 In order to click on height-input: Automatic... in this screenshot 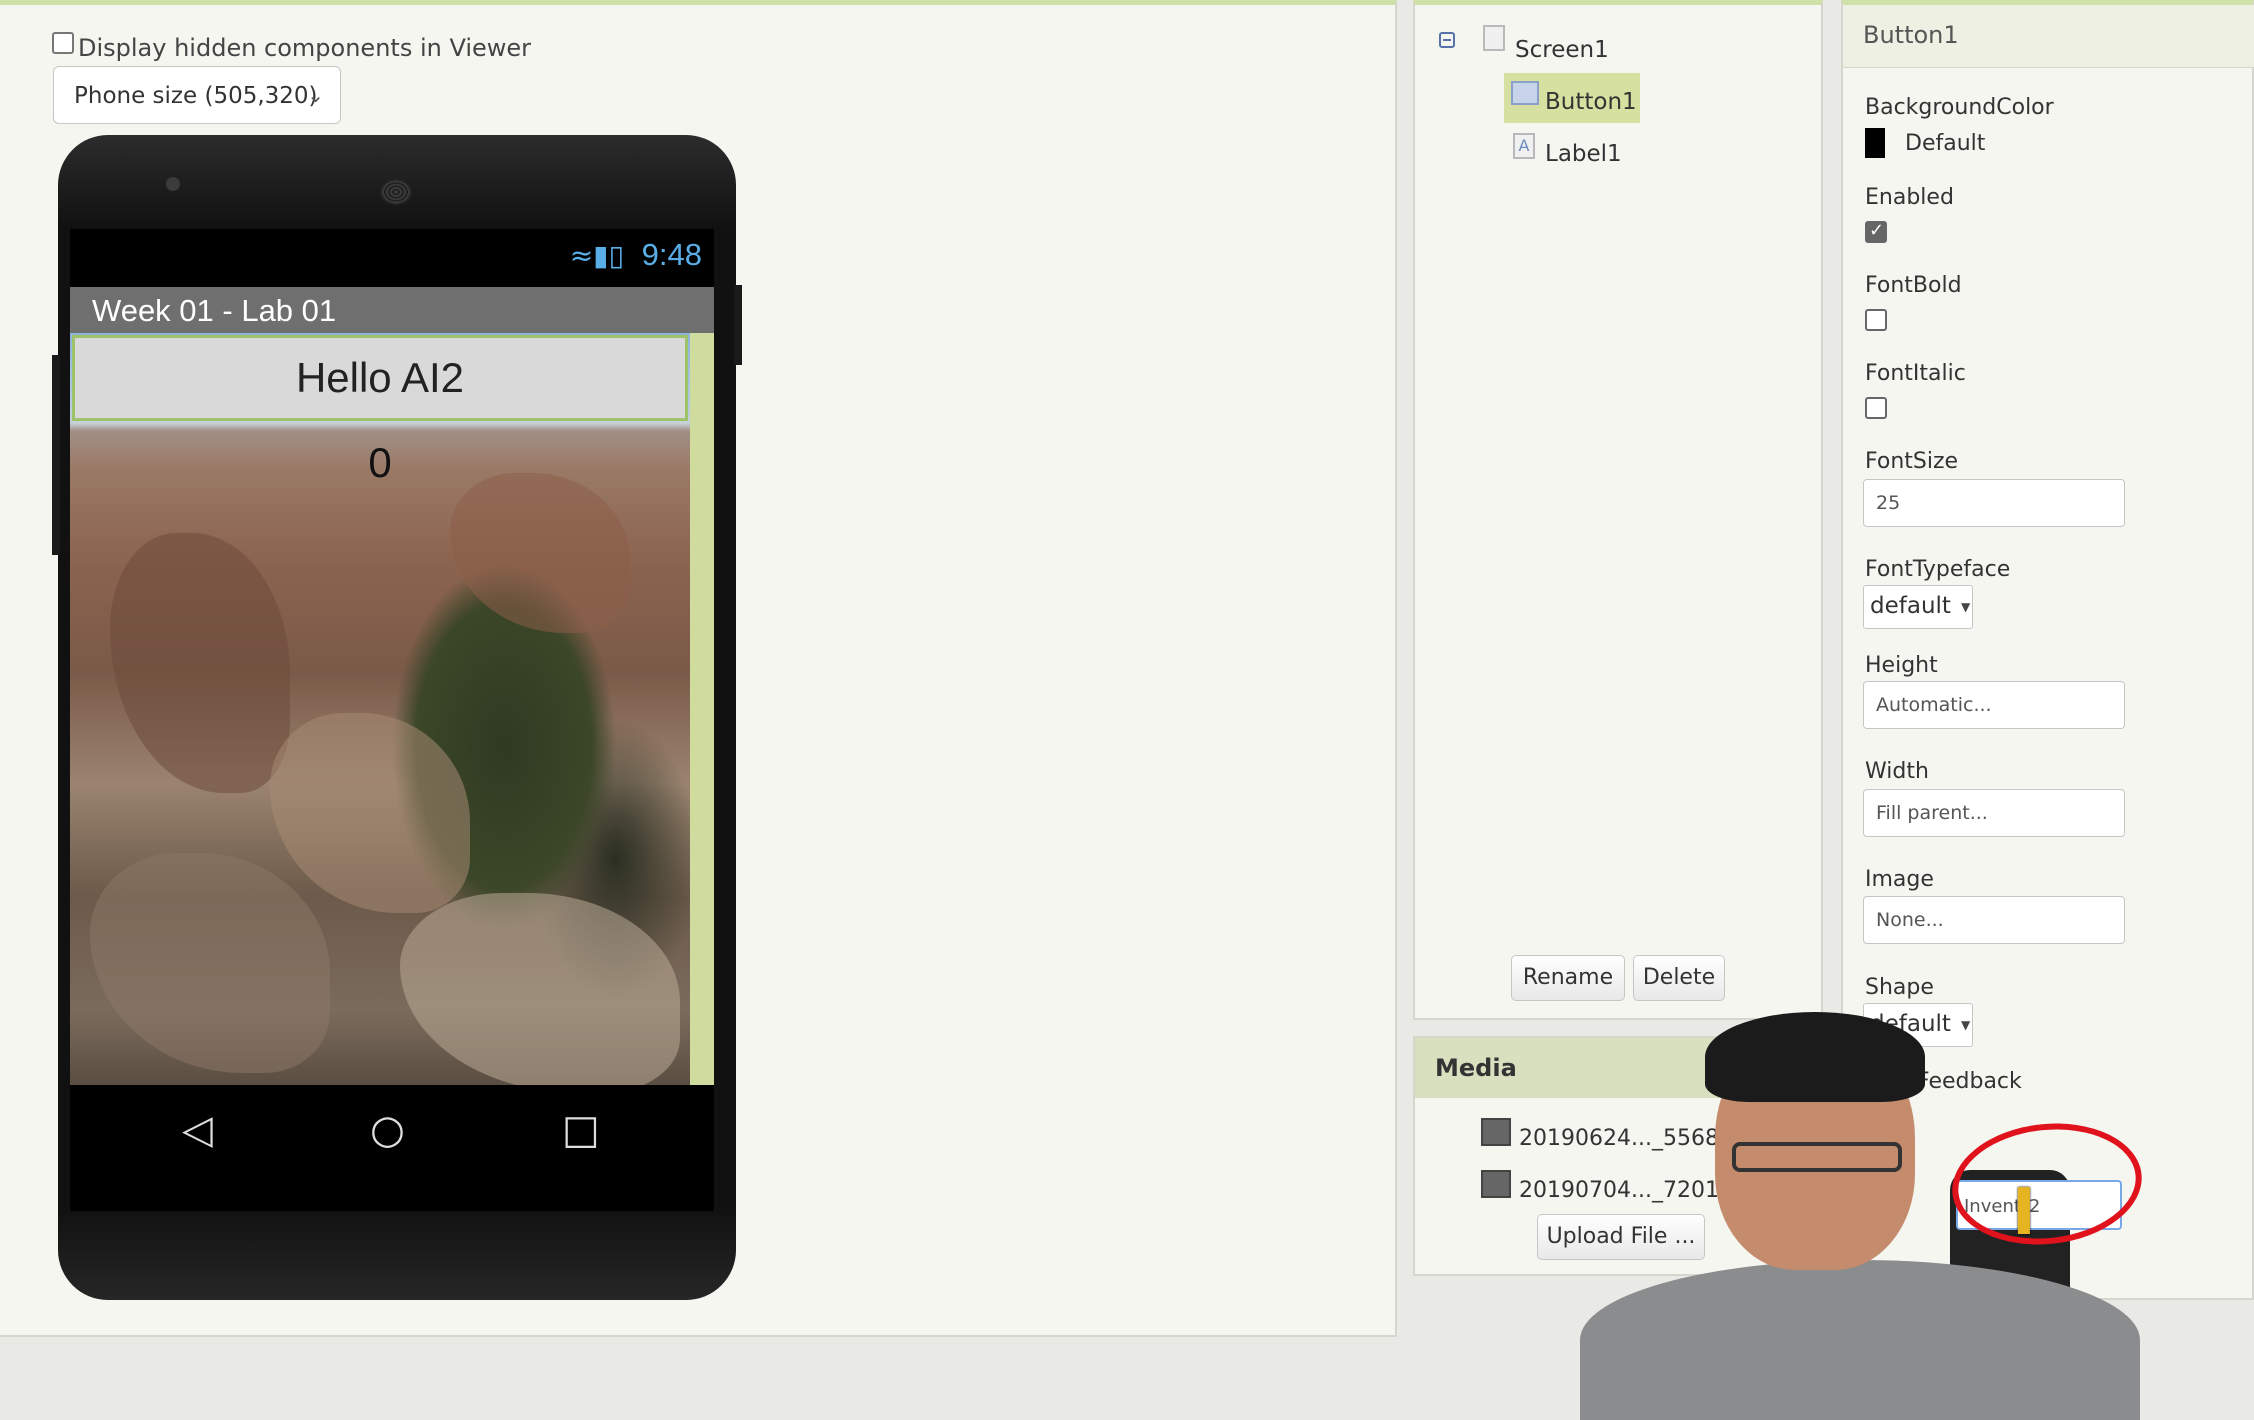, I will do `click(1994, 705)`.